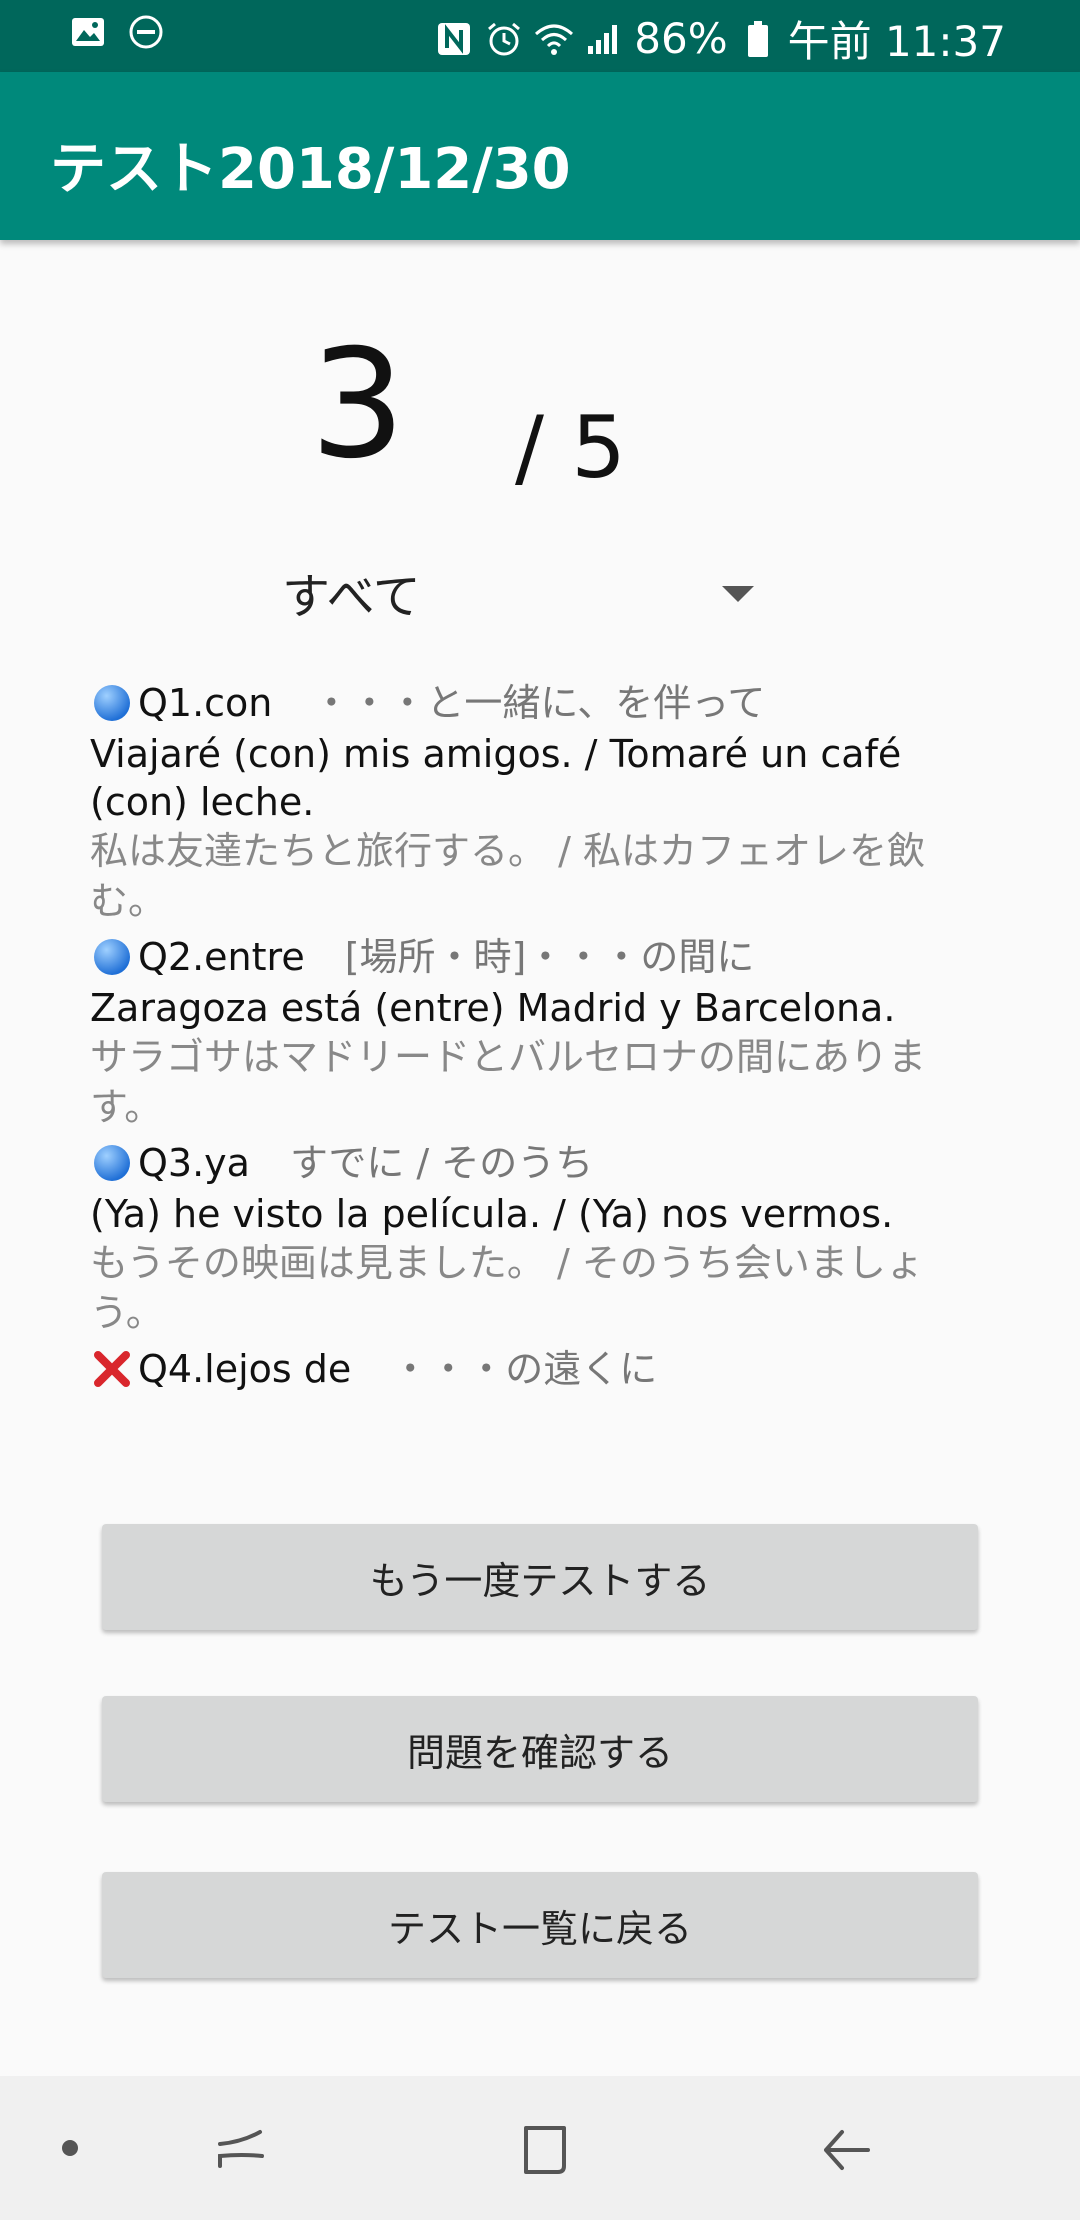  Describe the element at coordinates (540, 1925) in the screenshot. I see `back-to-list-button: テスト一覧に戻る` at that location.